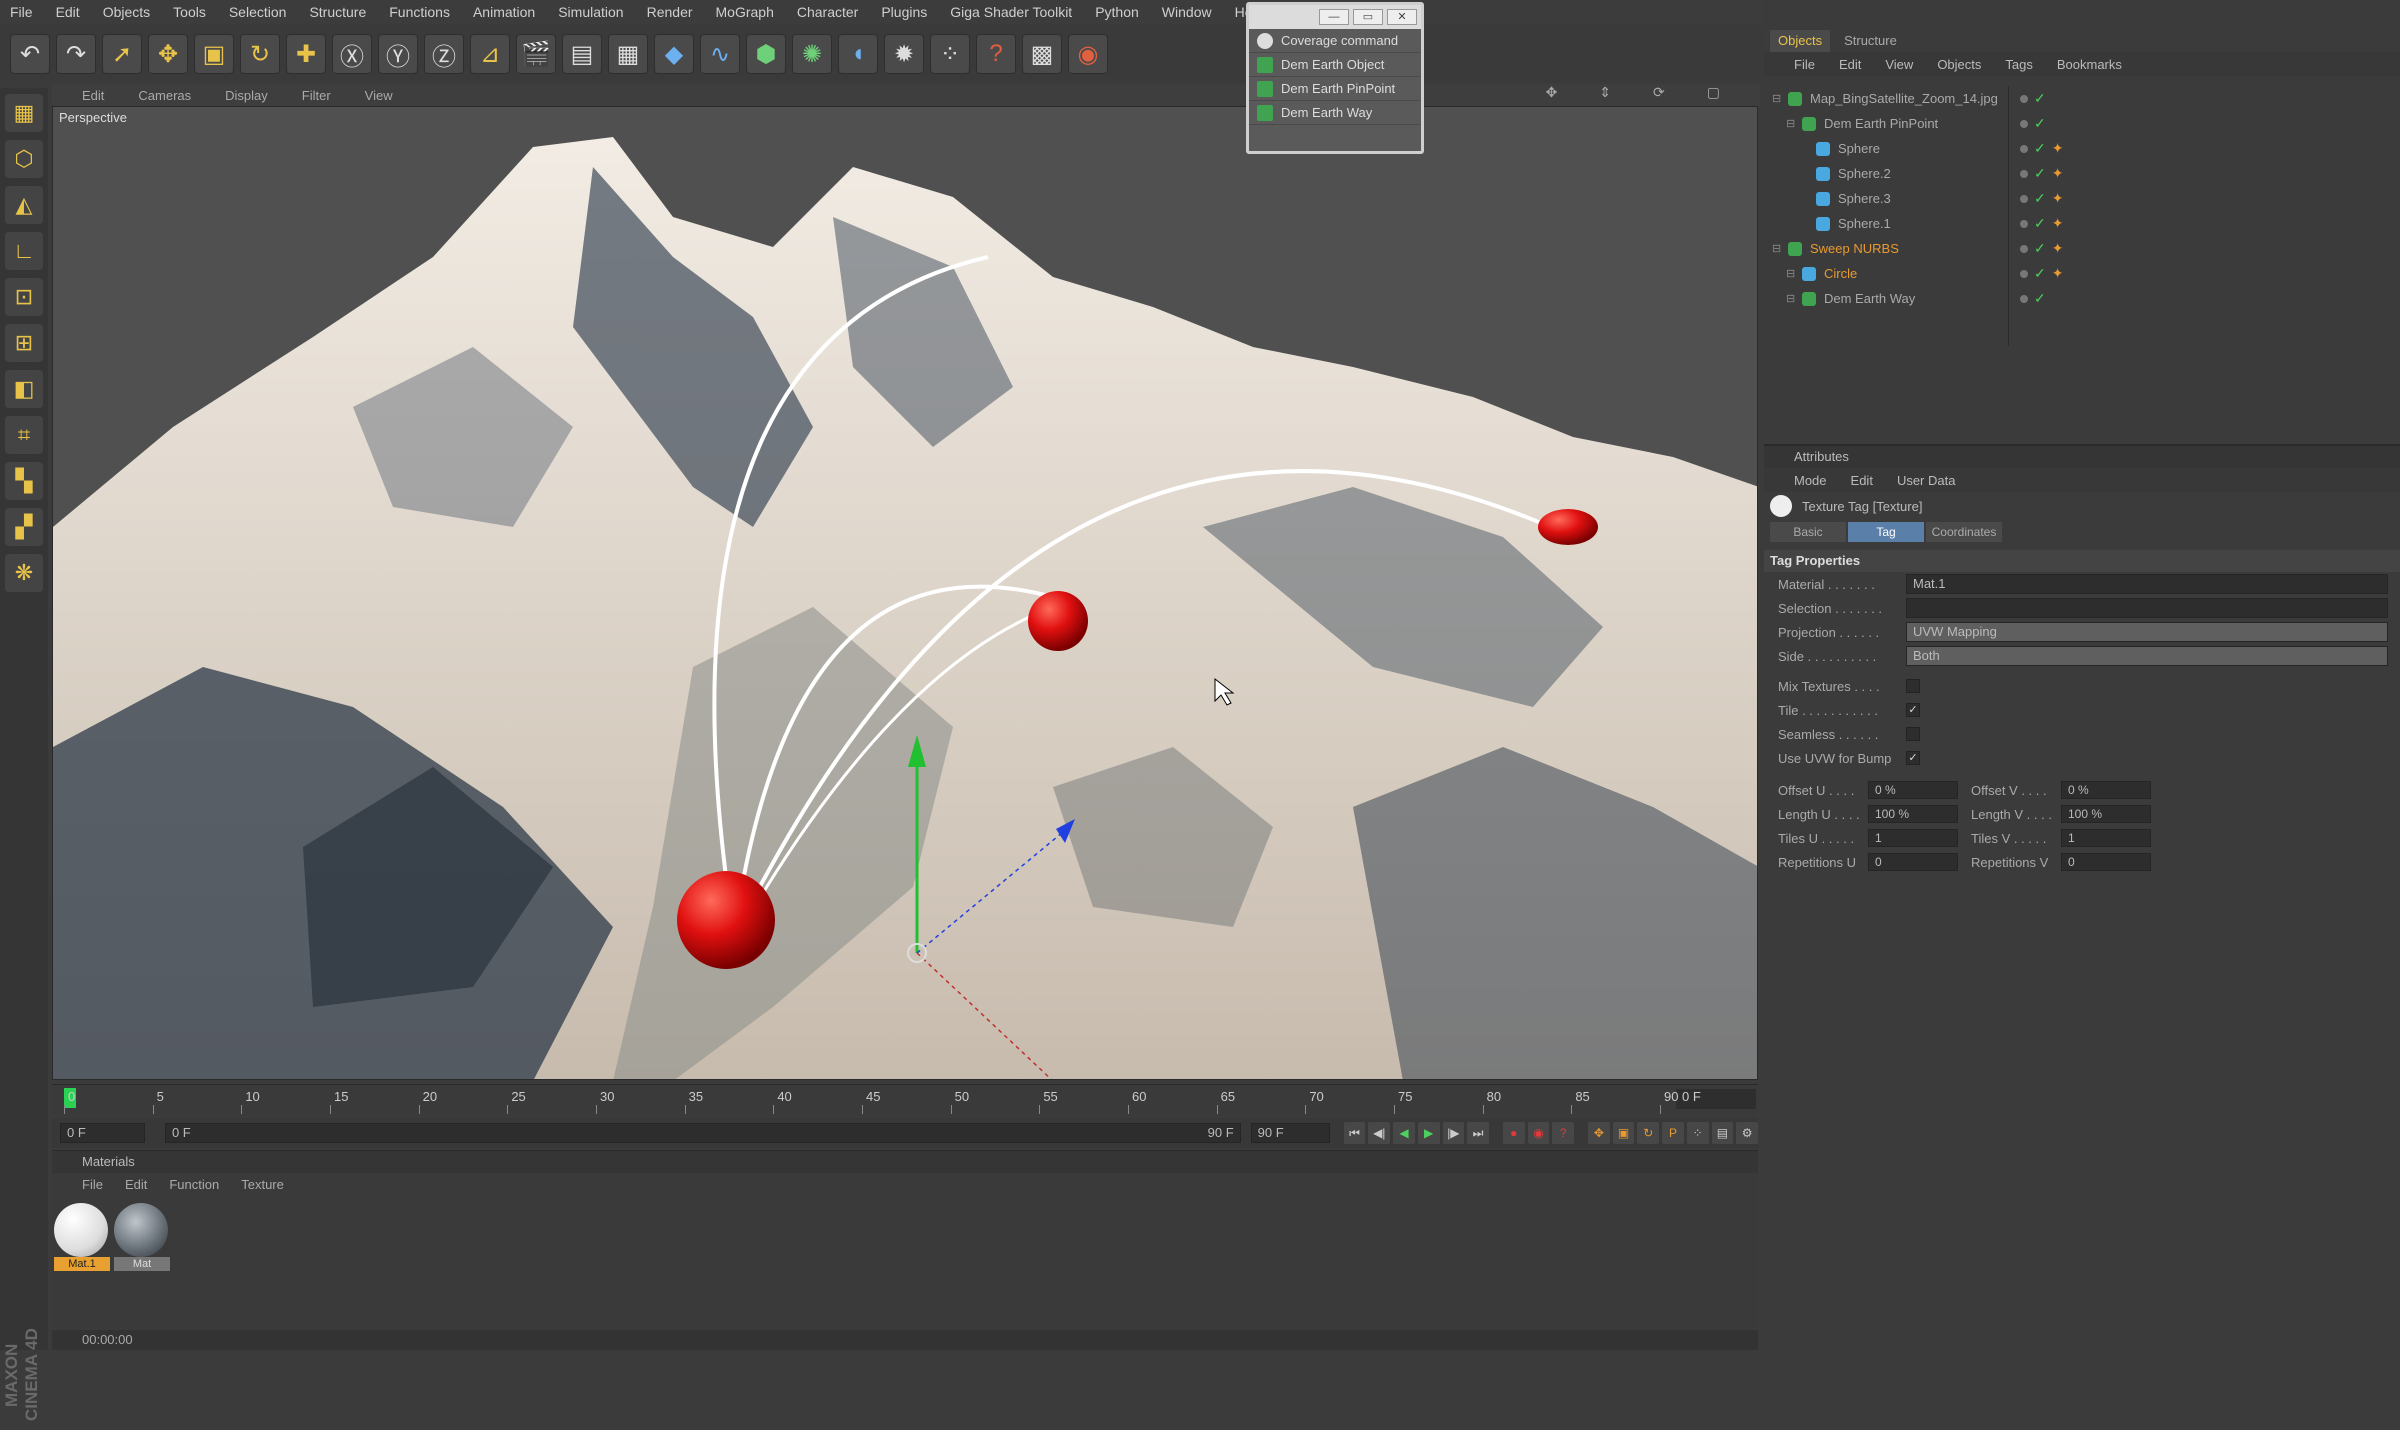  I want to click on move-tool-icon: ✥, so click(168, 54).